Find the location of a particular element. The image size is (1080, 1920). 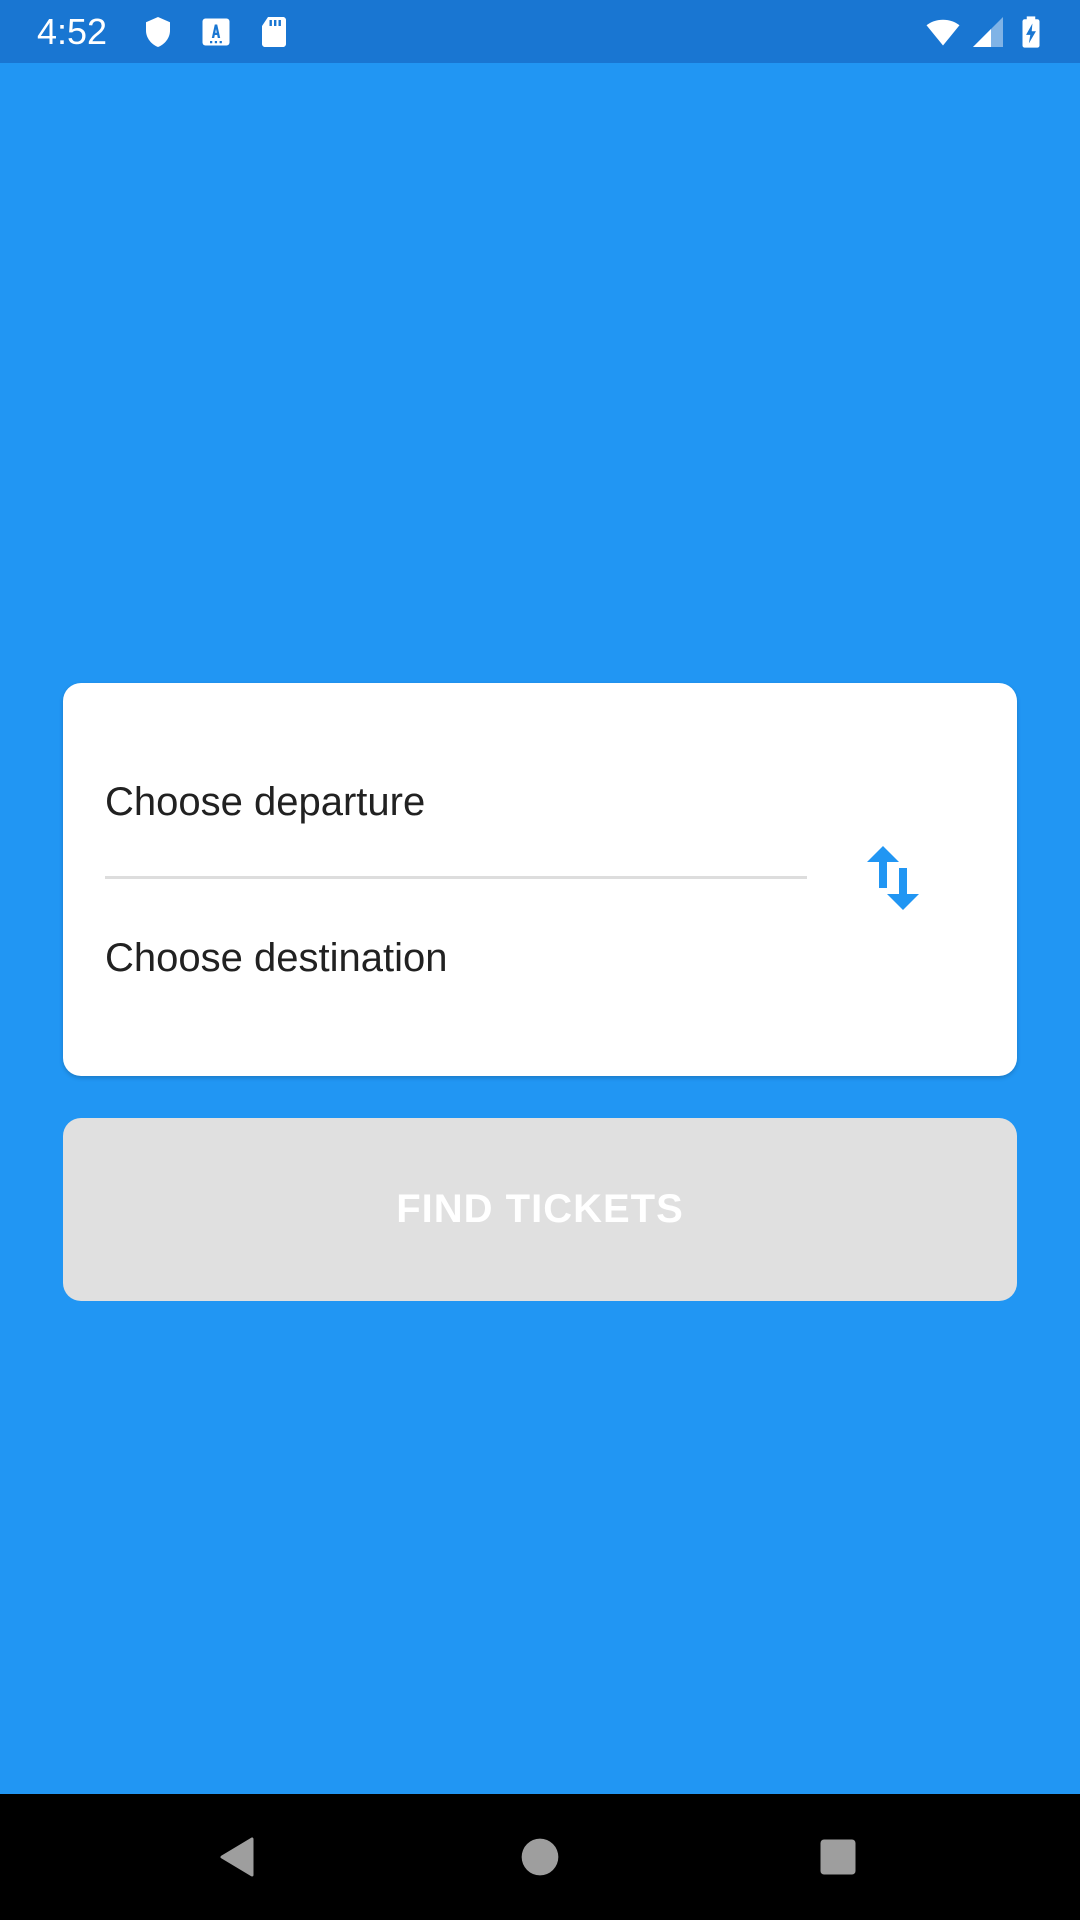

sd-card-icon is located at coordinates (274, 32).